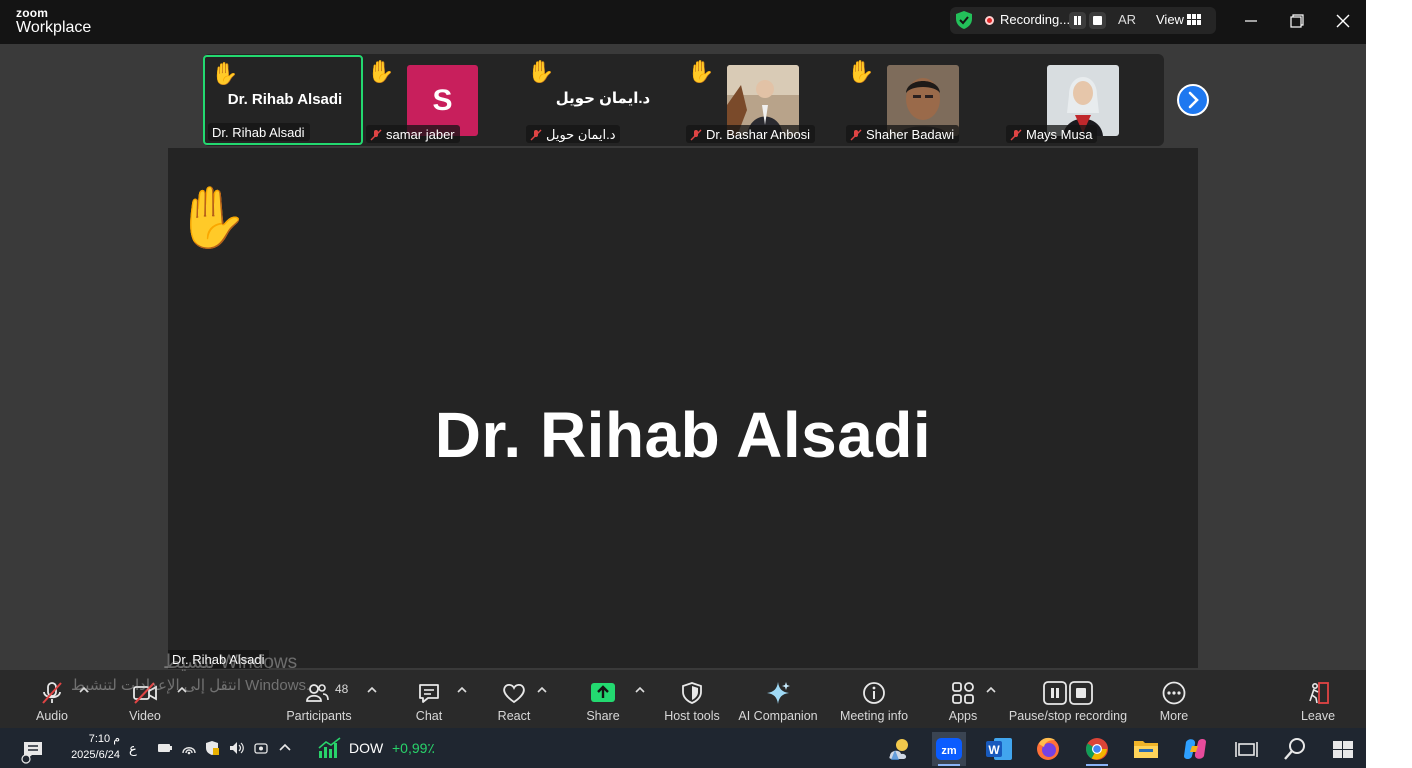  Describe the element at coordinates (763, 100) in the screenshot. I see `participant-tile-bashar: ✋ Dr. Bashar Anbosi` at that location.